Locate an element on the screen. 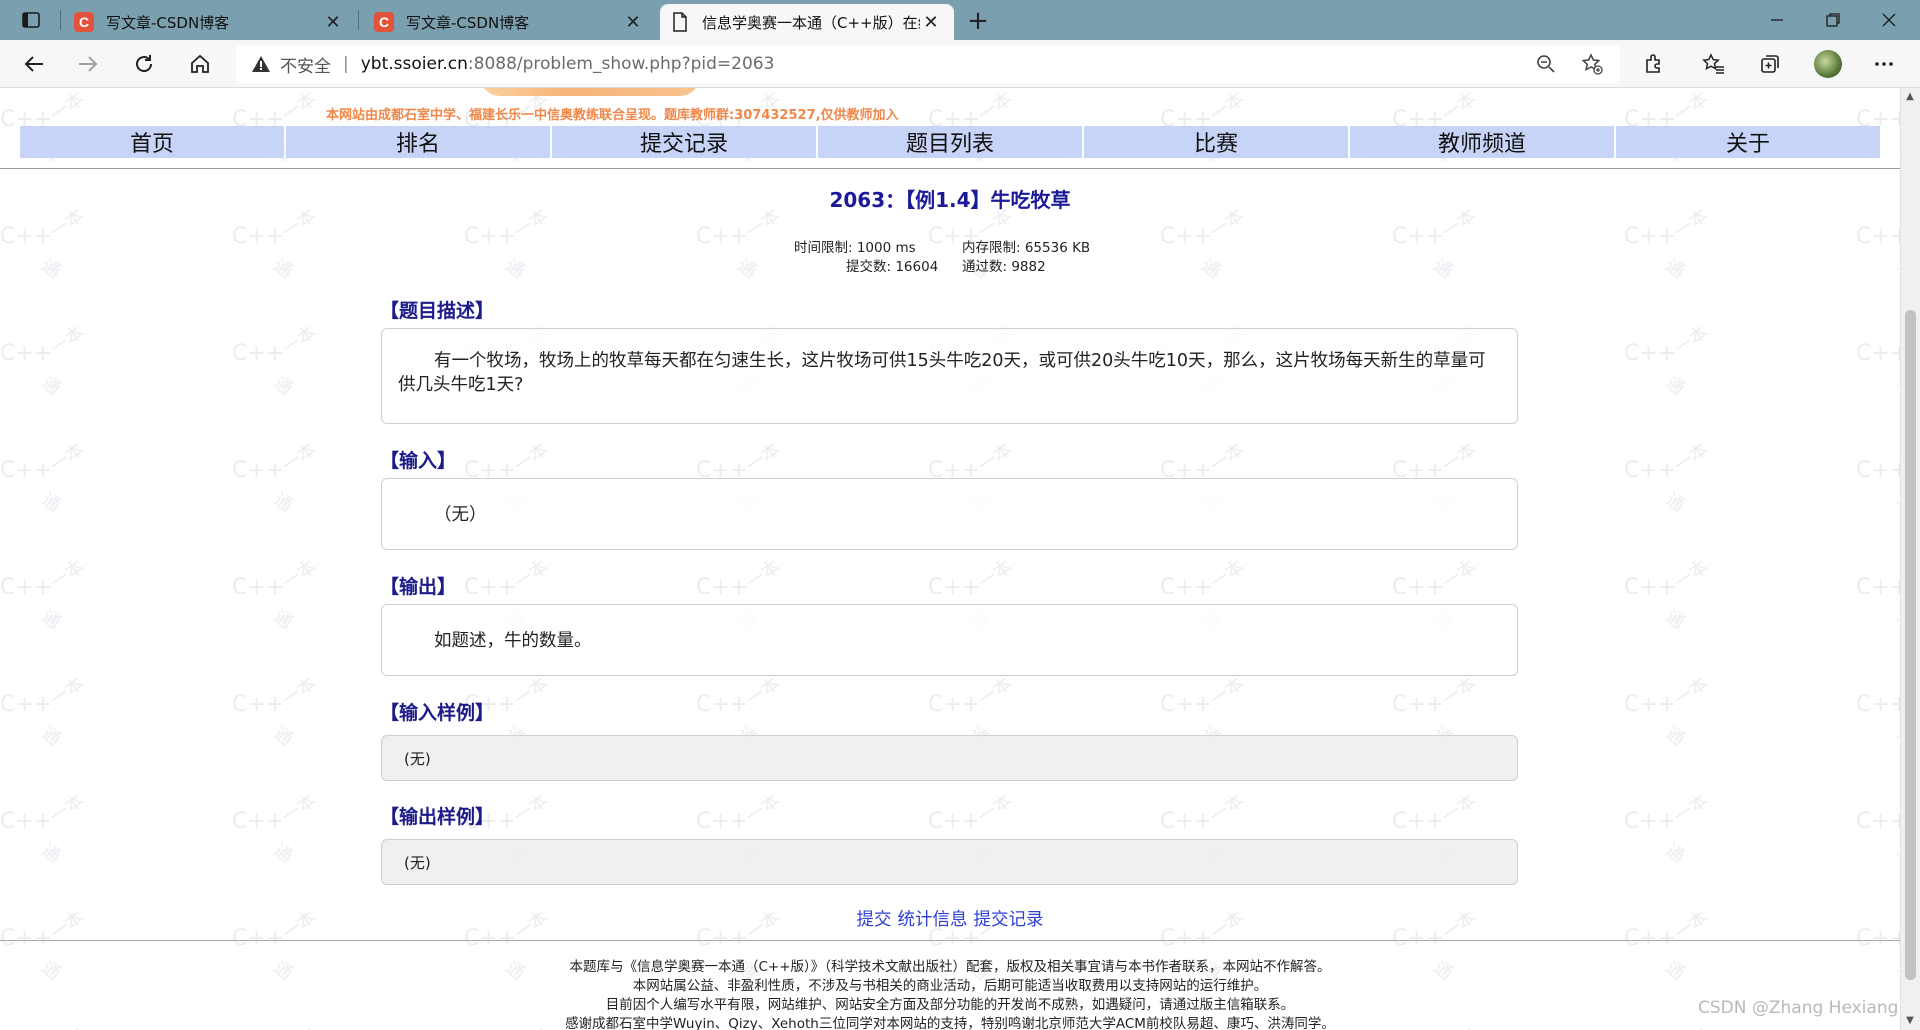 Image resolution: width=1920 pixels, height=1030 pixels. scroll-down-icon: ▼ is located at coordinates (1910, 1021).